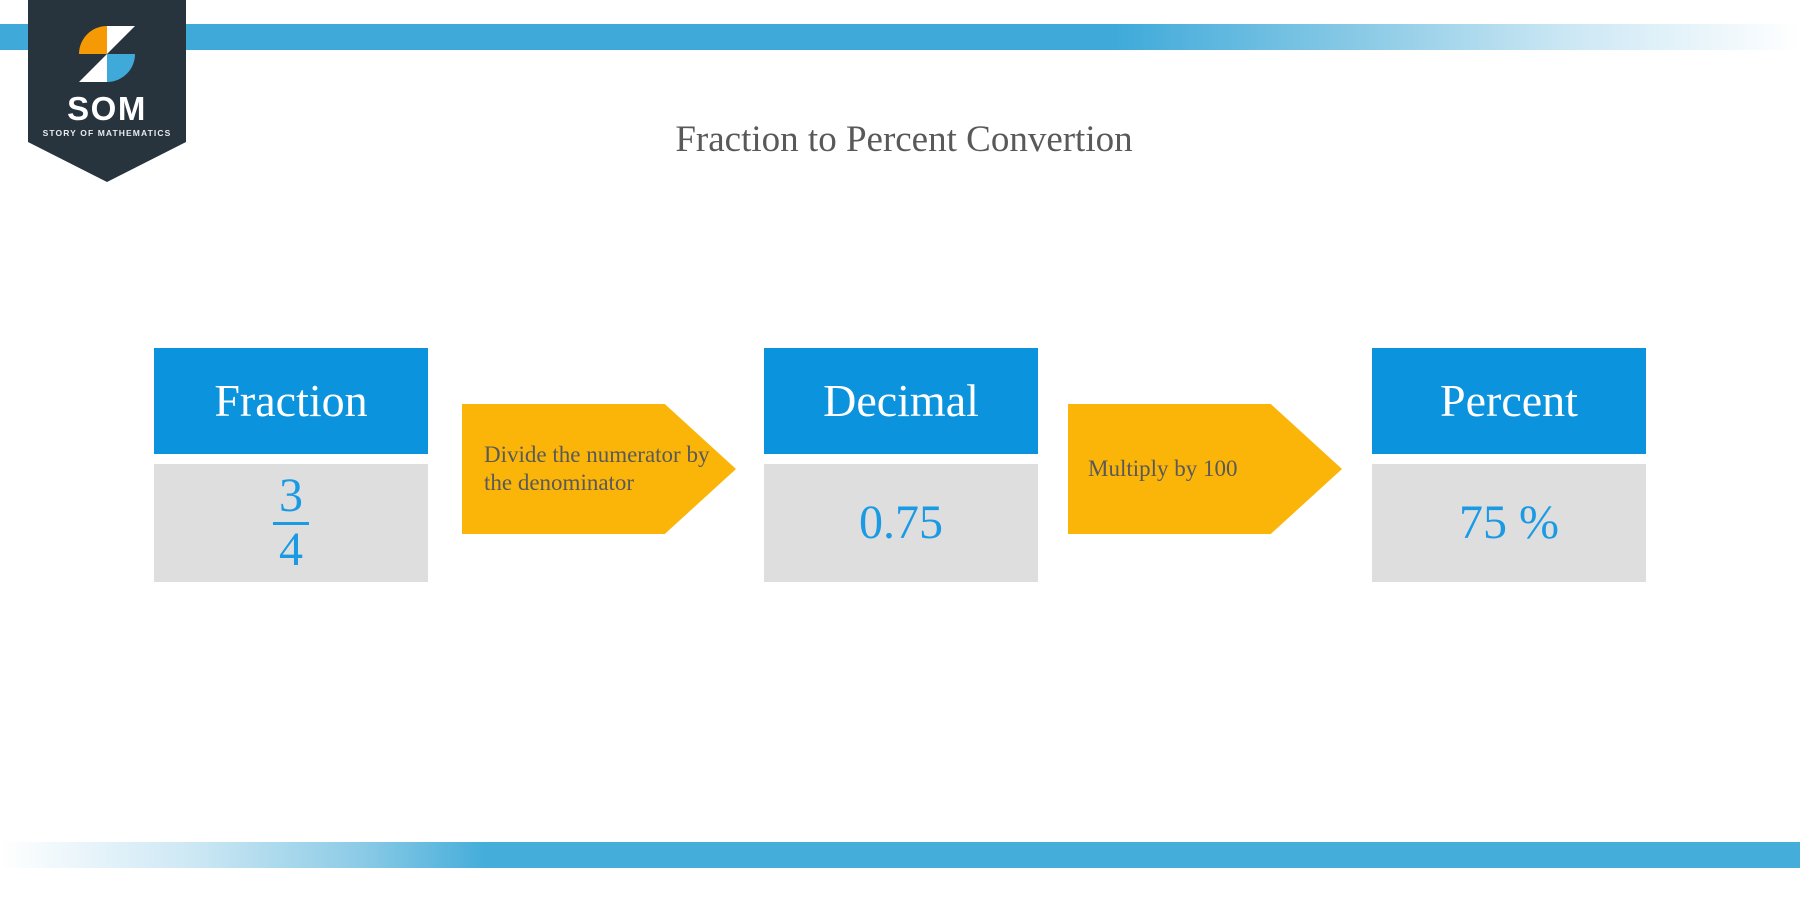 Image resolution: width=1800 pixels, height=900 pixels. What do you see at coordinates (901, 401) in the screenshot?
I see `stage-header-decimal: Decimal` at bounding box center [901, 401].